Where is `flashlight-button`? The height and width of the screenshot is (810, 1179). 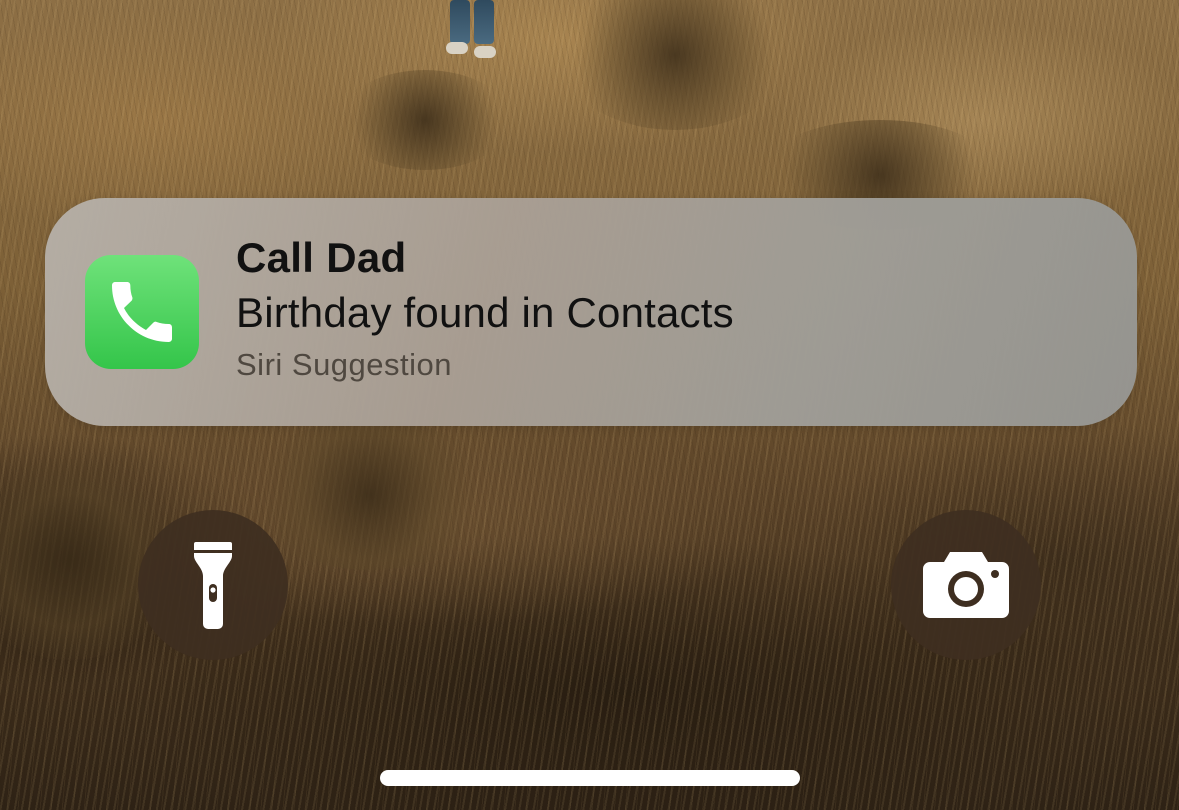 flashlight-button is located at coordinates (213, 585).